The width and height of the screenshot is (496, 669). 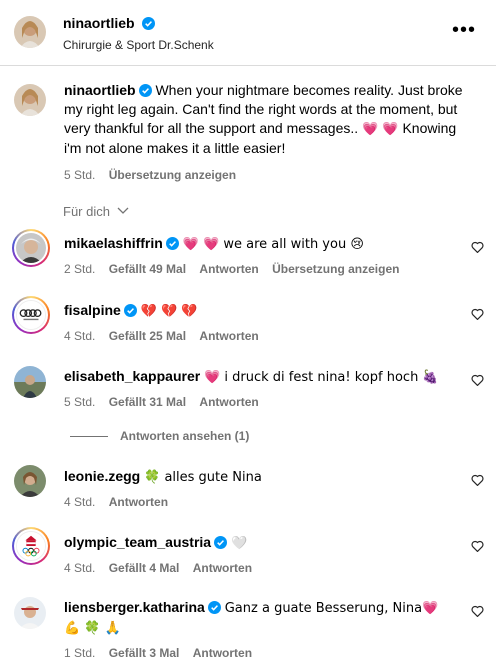 I want to click on likes-count: Gefällt 49 Mal, so click(x=147, y=269).